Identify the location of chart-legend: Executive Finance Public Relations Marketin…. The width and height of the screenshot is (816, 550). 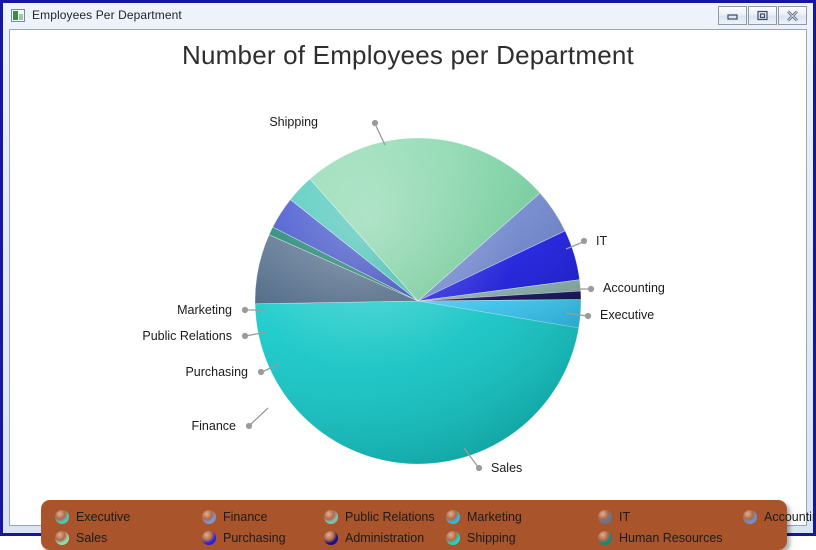
(428, 525).